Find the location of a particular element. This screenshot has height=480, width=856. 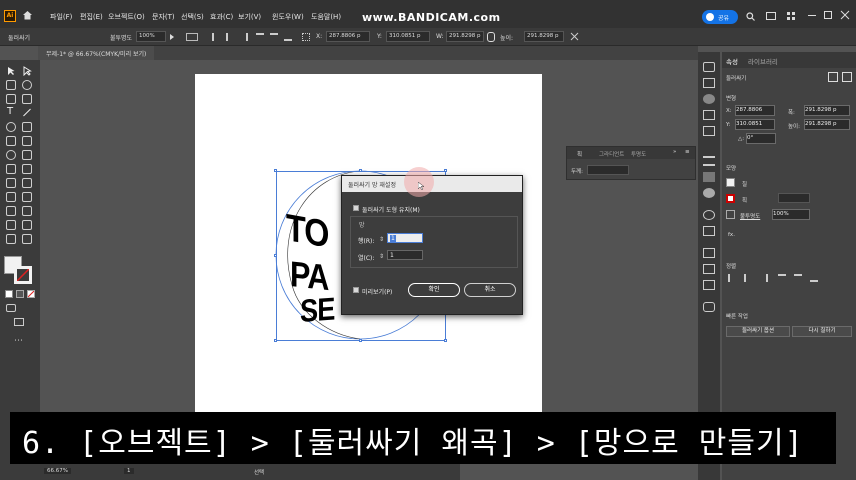

tab-libraries: 라이브러리 is located at coordinates (763, 61).